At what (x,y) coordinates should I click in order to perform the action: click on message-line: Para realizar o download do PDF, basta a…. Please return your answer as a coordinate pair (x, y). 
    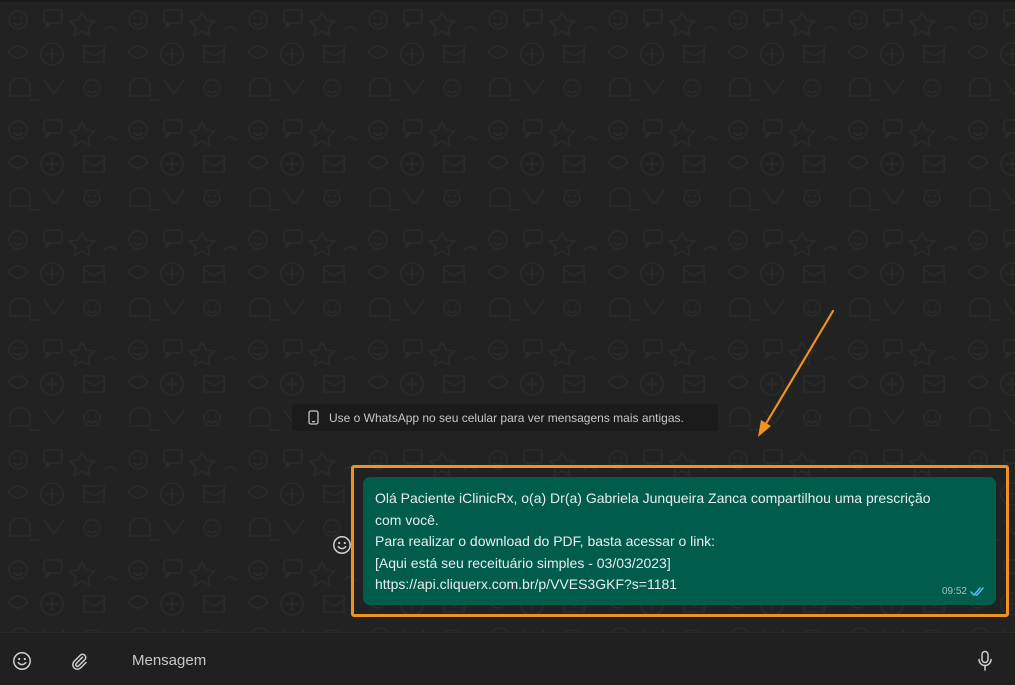
    Looking at the image, I should click on (545, 541).